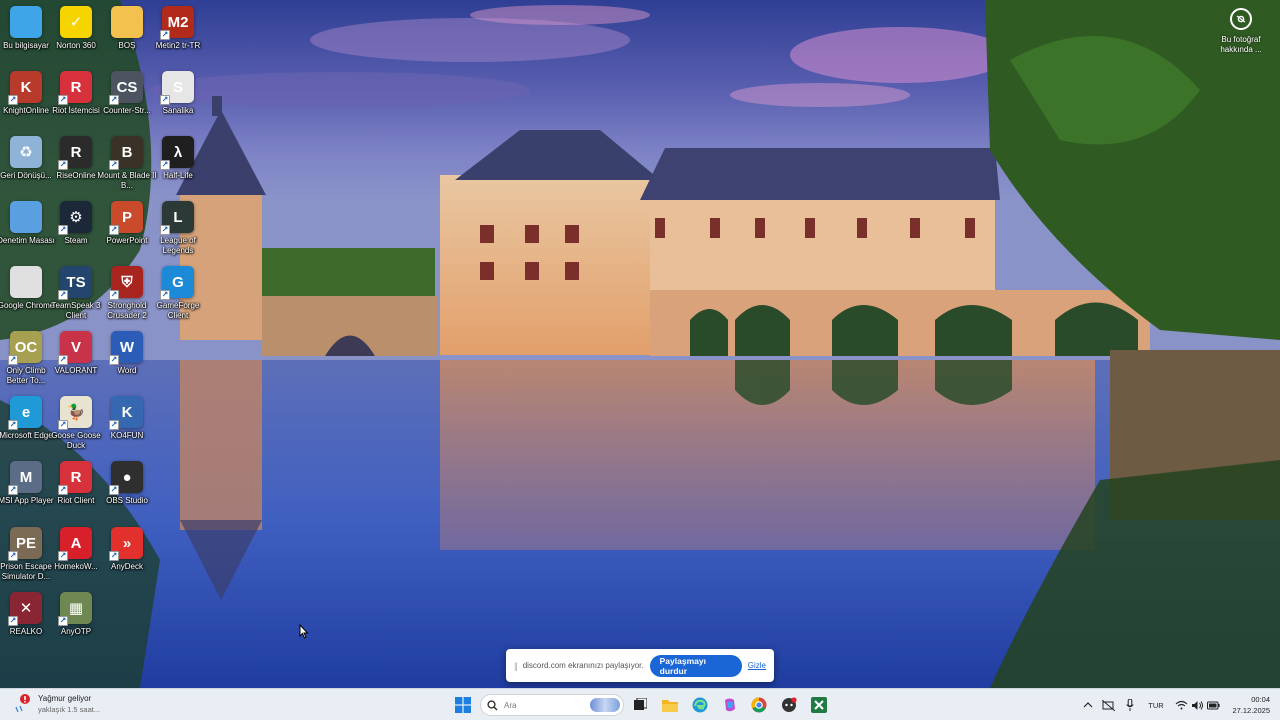  Describe the element at coordinates (26, 424) in the screenshot. I see `desktop-icon: e ↗ Microsoft Edge` at that location.